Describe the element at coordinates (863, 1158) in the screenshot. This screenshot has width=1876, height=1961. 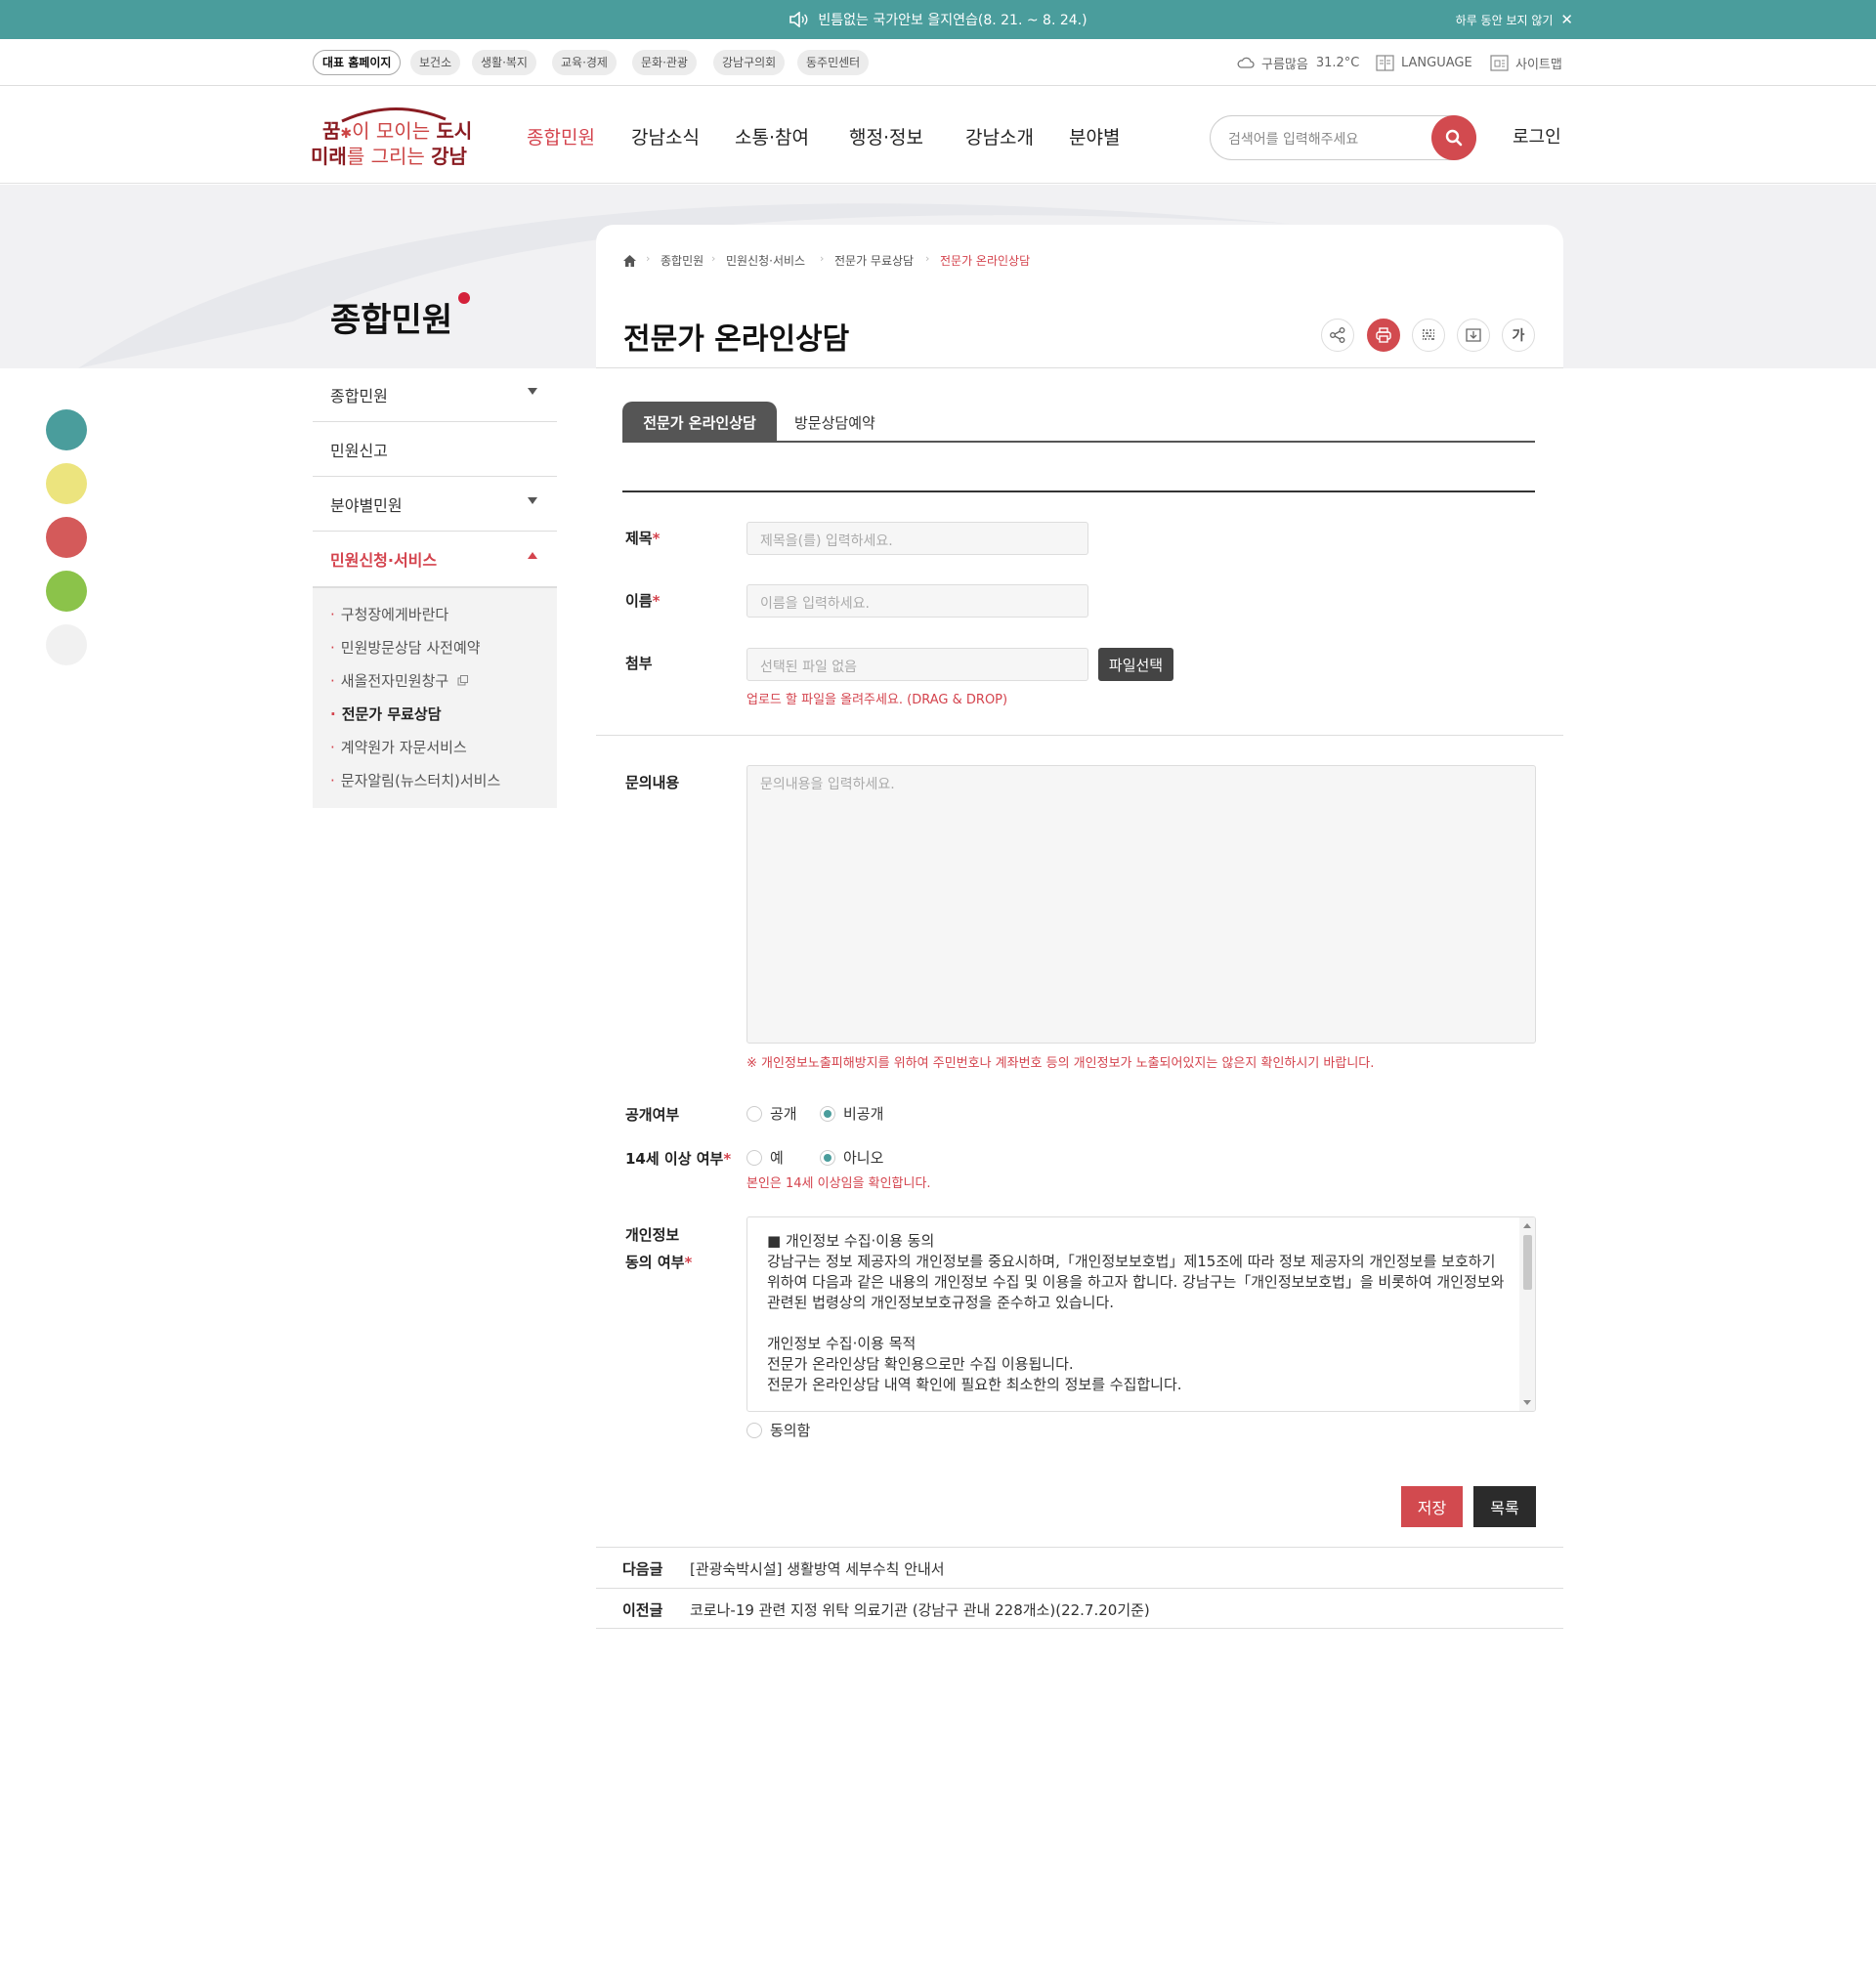
I see `radio-label: 아니오` at that location.